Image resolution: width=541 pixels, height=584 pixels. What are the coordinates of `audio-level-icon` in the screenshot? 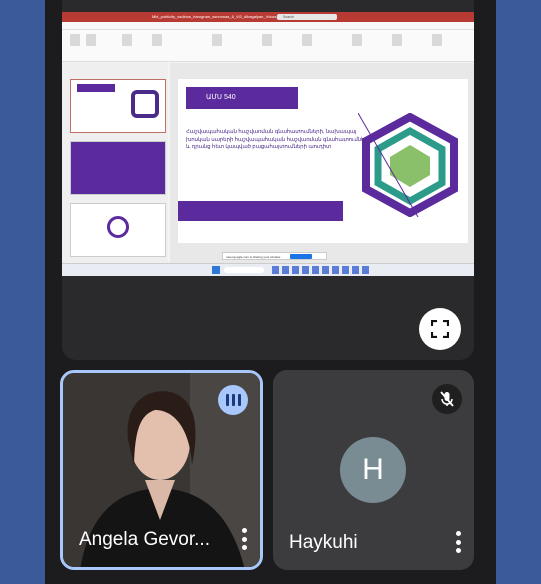 It's located at (227, 400).